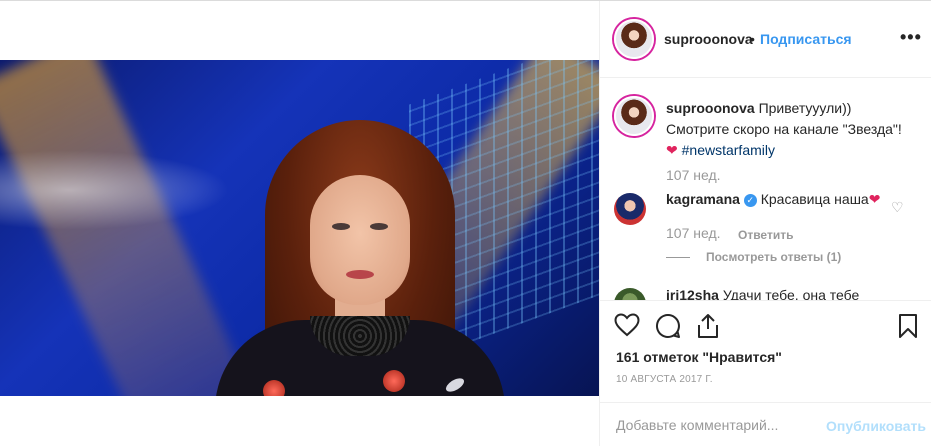  What do you see at coordinates (699, 357) in the screenshot?
I see `likes-count: 161 отметок "Нравится"` at bounding box center [699, 357].